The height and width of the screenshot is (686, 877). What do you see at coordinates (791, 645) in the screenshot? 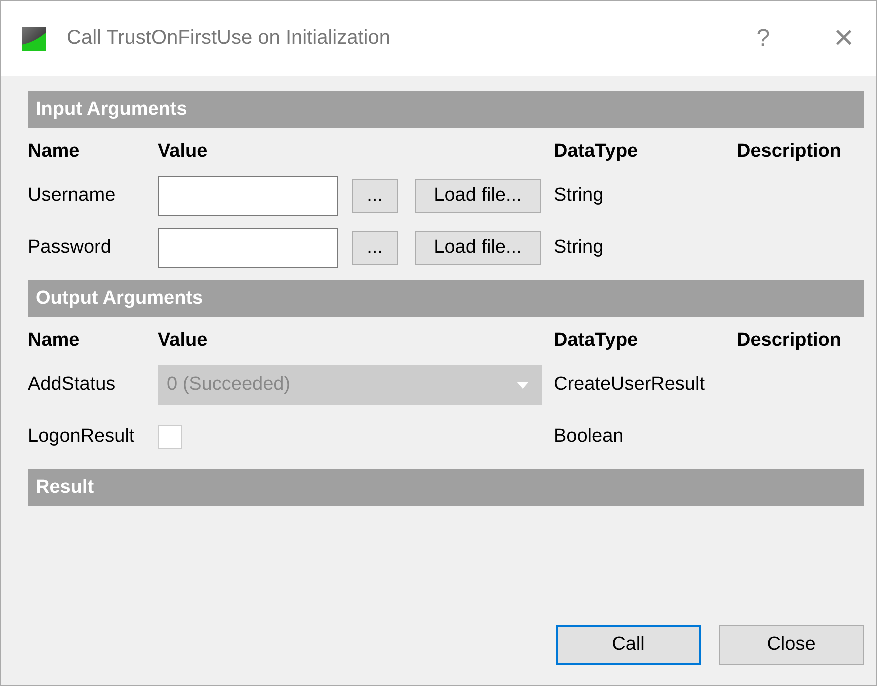
I see `dialog-button: Close` at bounding box center [791, 645].